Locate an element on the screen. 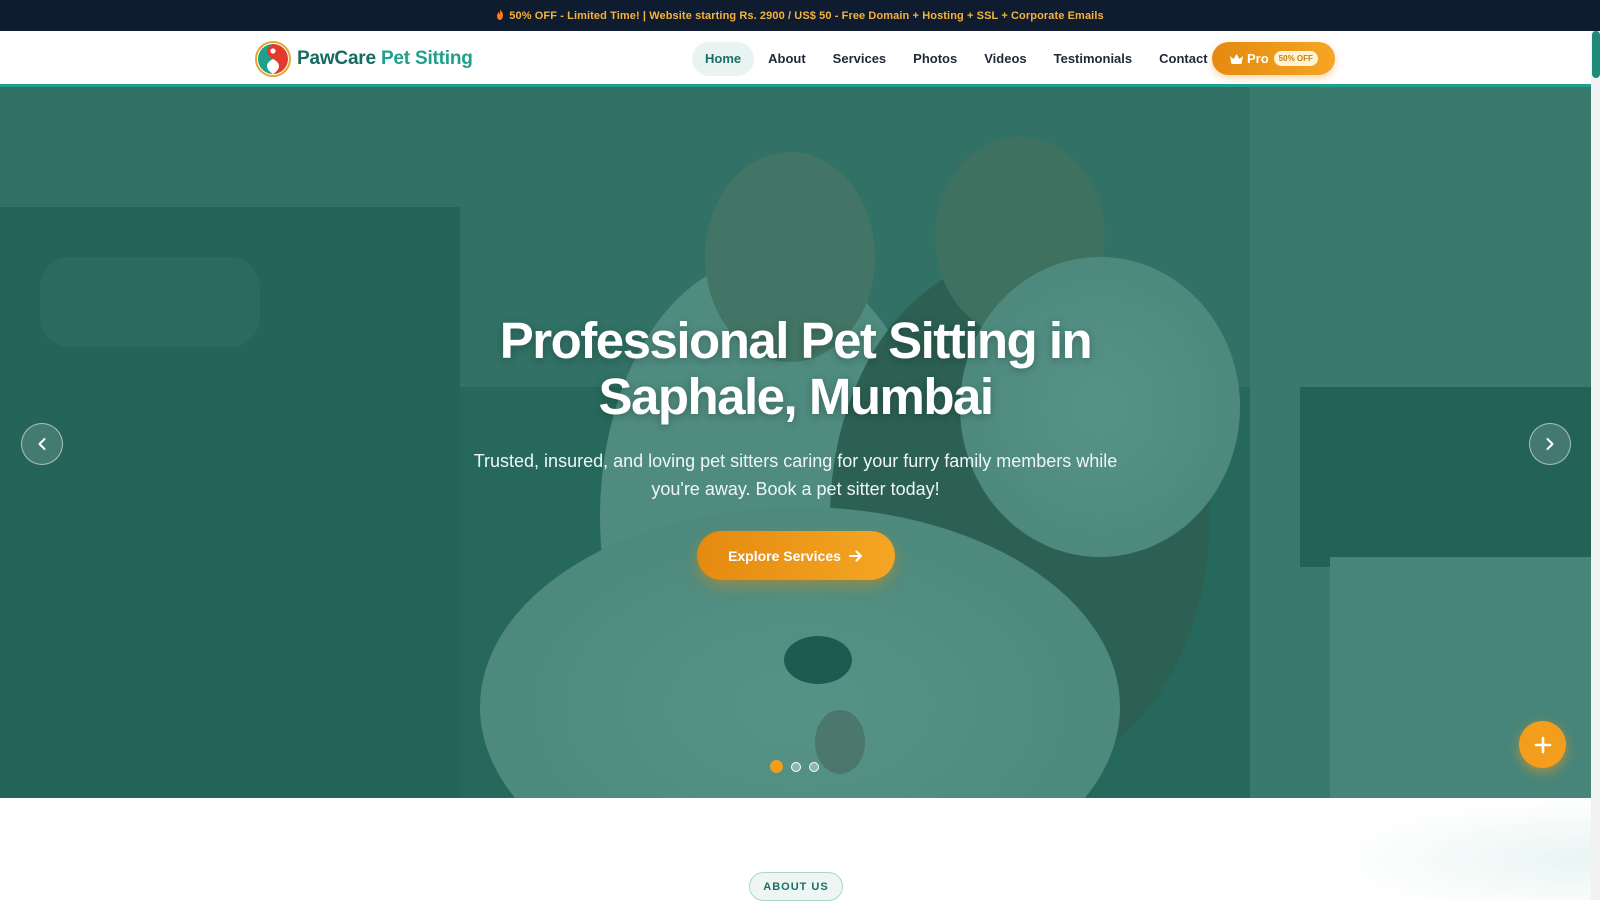  pro-label: Pro is located at coordinates (1258, 58).